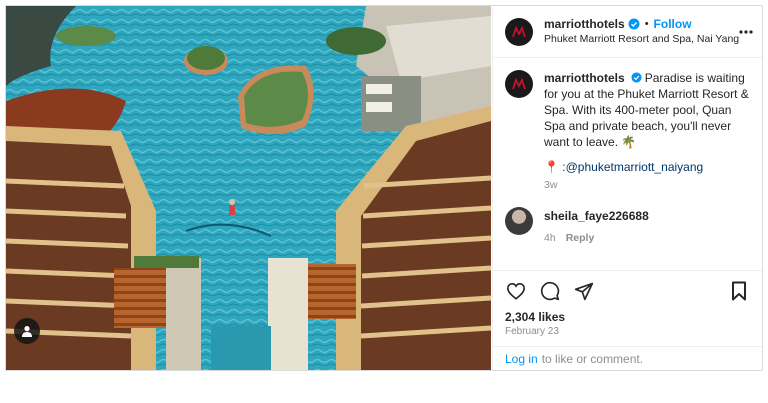 The width and height of the screenshot is (768, 403). Describe the element at coordinates (641, 39) in the screenshot. I see `location-link: Phuket Marriott Resort and Spa, Nai Yang` at that location.